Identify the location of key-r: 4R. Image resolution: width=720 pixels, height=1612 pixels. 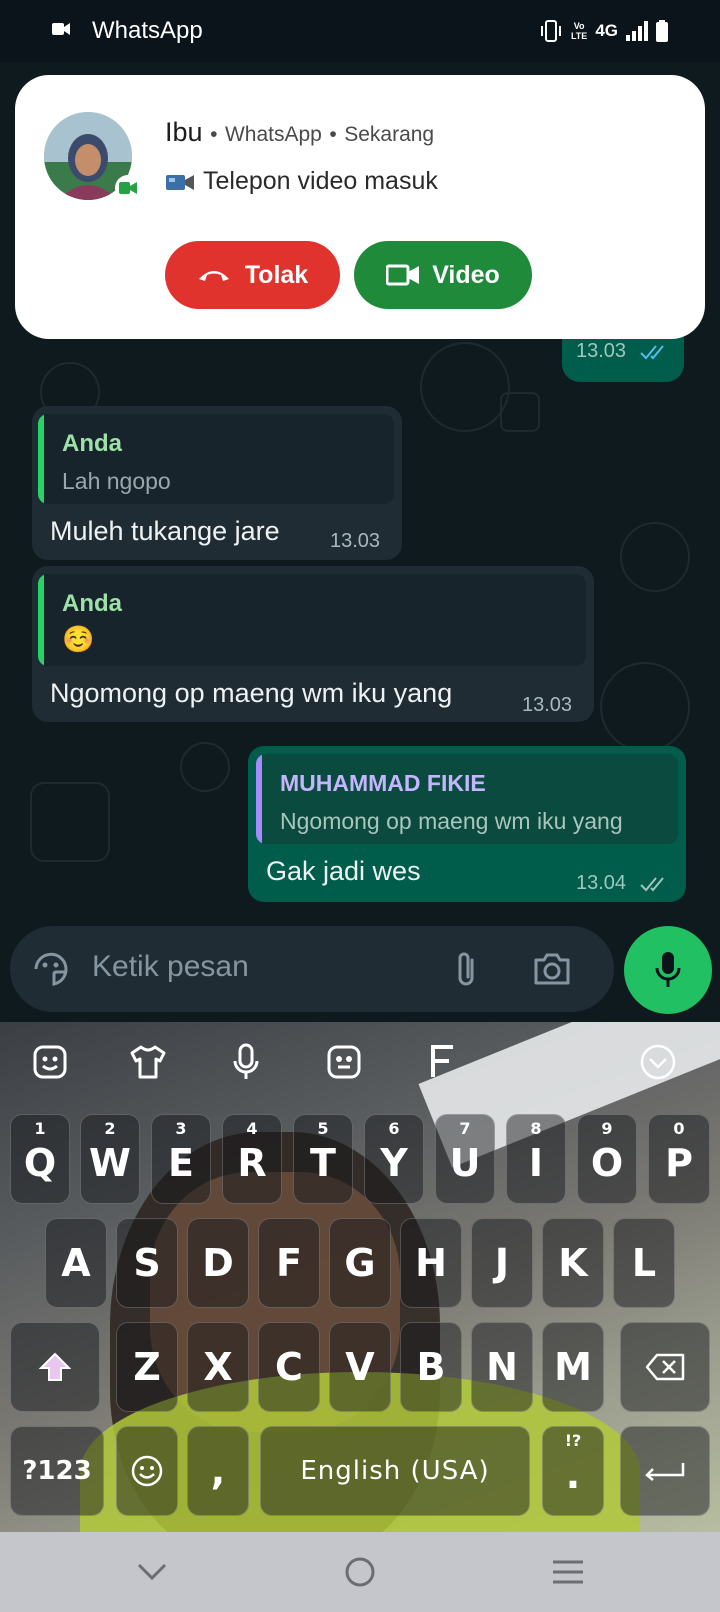
(252, 1159).